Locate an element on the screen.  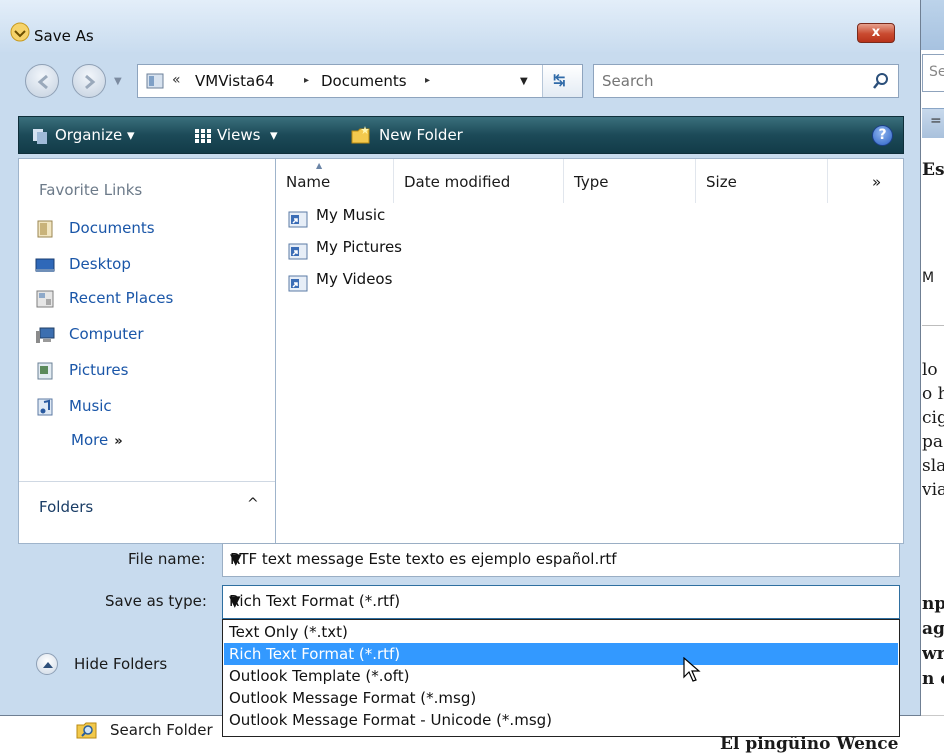
dropdown-option-msg: Outlook Message Format (*.msg) is located at coordinates (561, 698).